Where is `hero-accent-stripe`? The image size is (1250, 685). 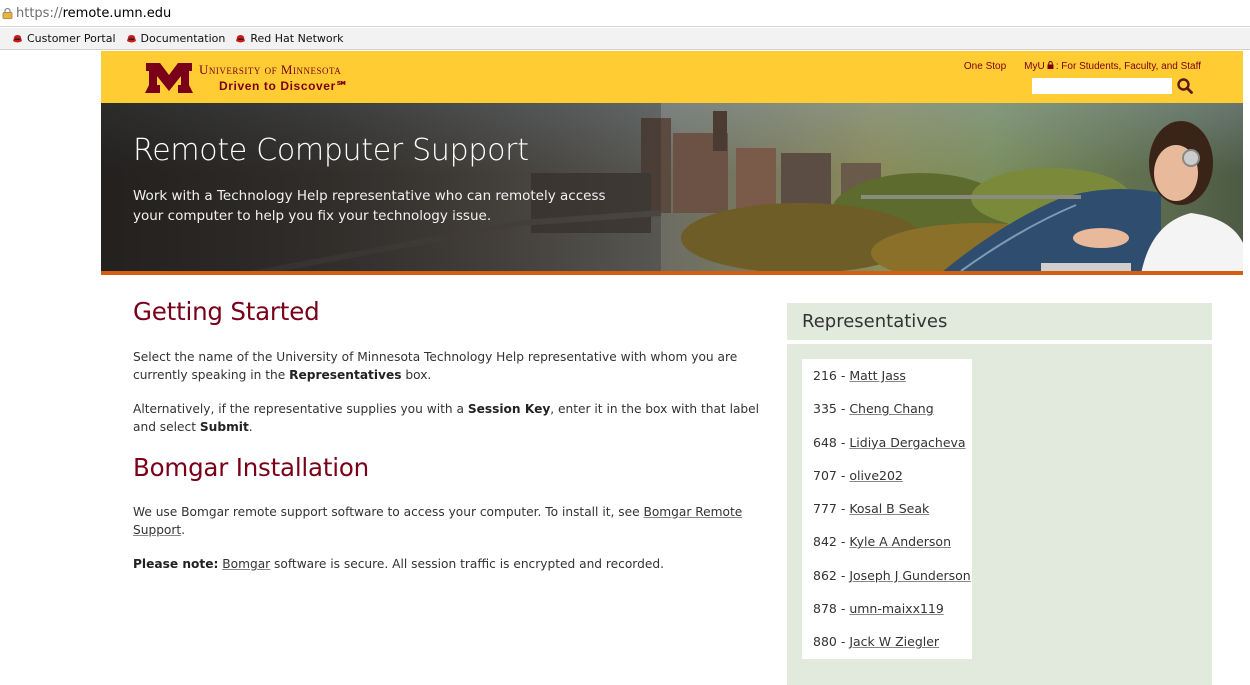
hero-accent-stripe is located at coordinates (672, 273).